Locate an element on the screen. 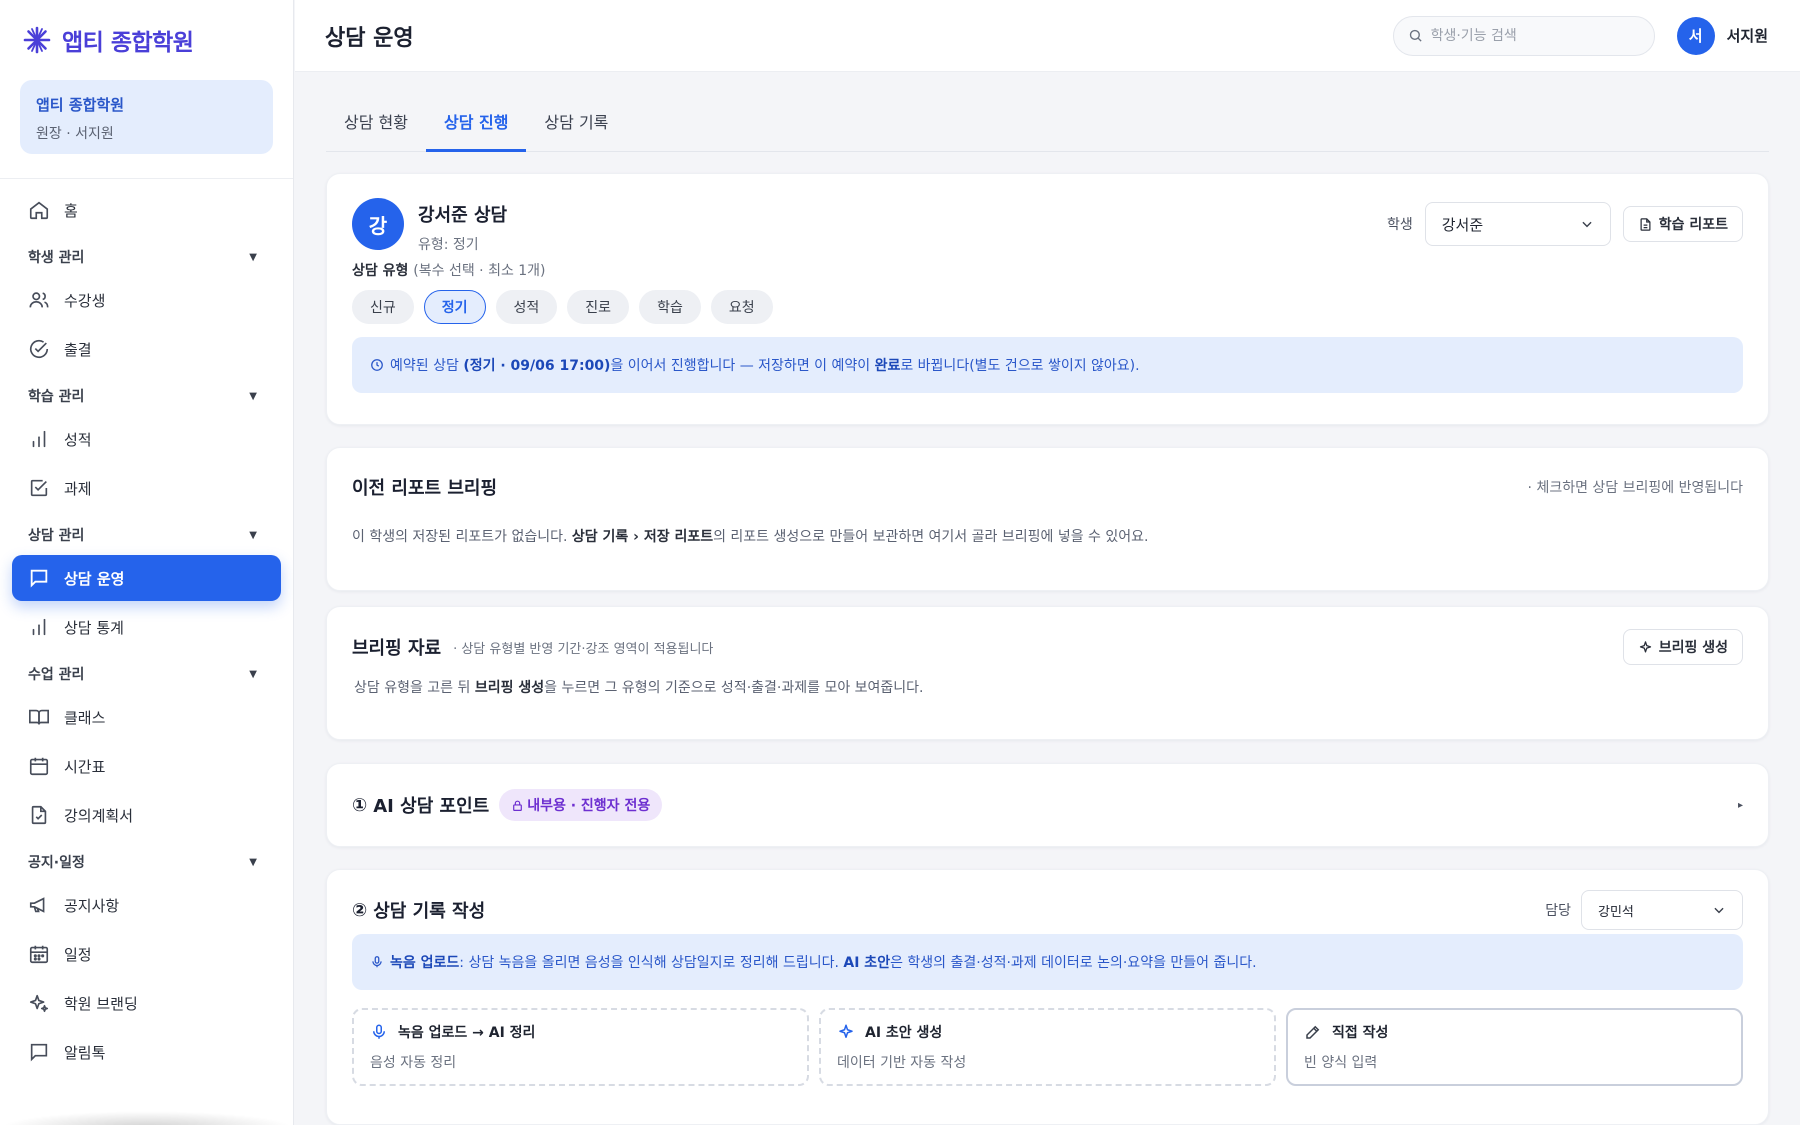 This screenshot has height=1125, width=1800. sidebar-item-enrolled: 수강생 is located at coordinates (146, 300).